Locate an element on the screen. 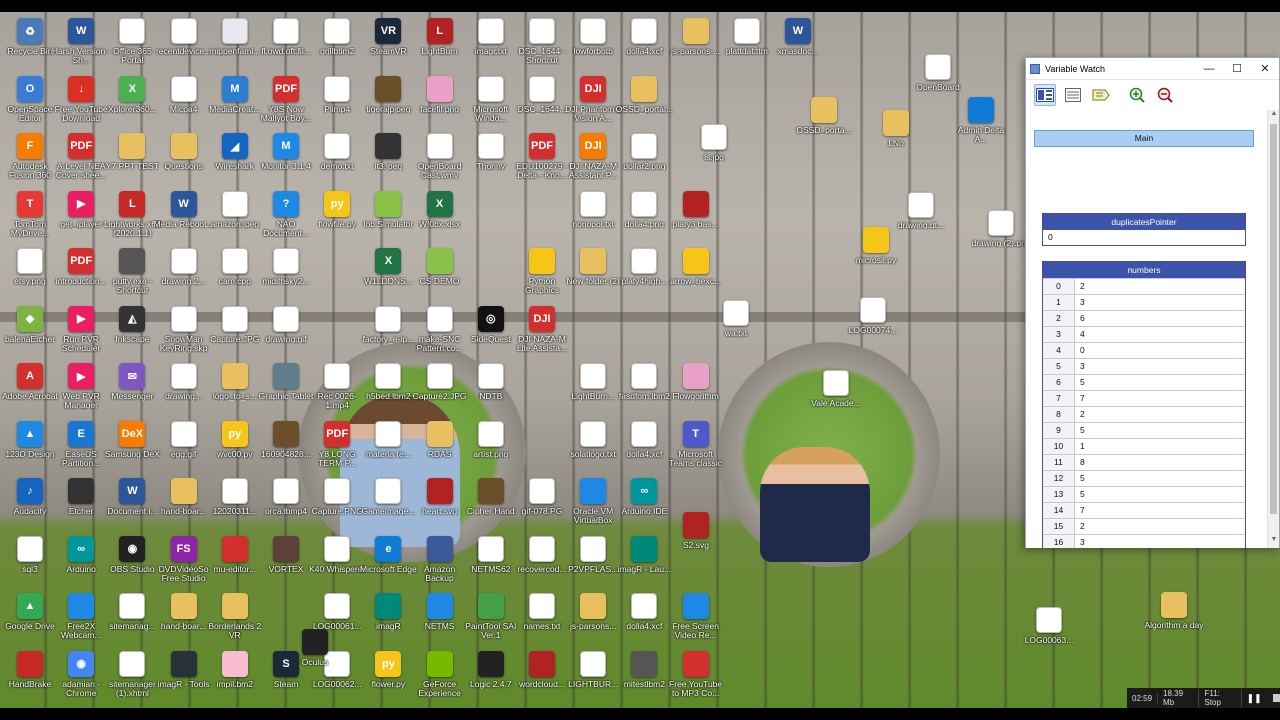 This screenshot has width=1280, height=720. desktop-icon: DSC_1644 - Shortcut is located at coordinates (542, 44).